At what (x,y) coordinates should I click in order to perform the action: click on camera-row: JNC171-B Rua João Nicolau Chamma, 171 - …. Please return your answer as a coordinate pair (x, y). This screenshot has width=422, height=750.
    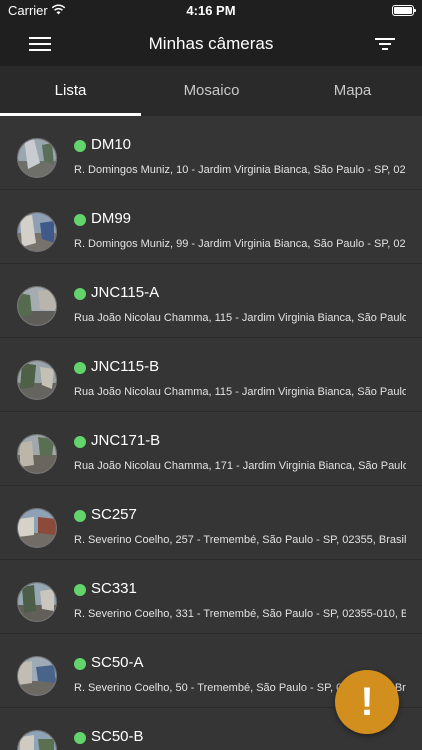
    Looking at the image, I should click on (211, 449).